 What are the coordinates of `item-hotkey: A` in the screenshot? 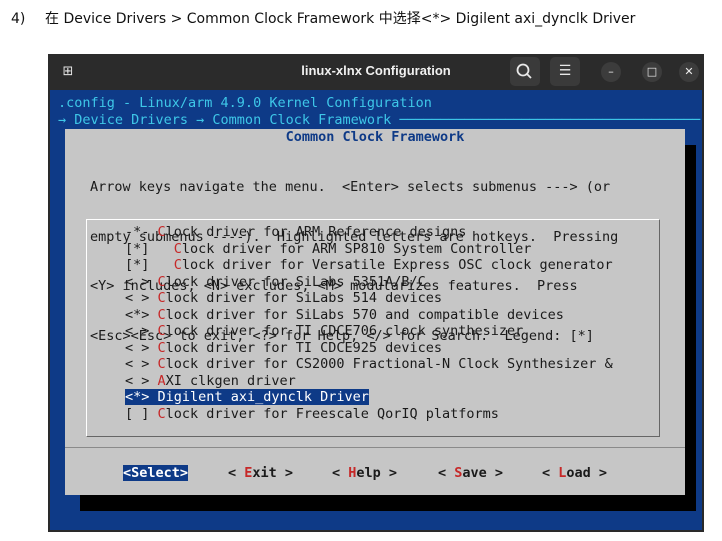 It's located at (161, 380).